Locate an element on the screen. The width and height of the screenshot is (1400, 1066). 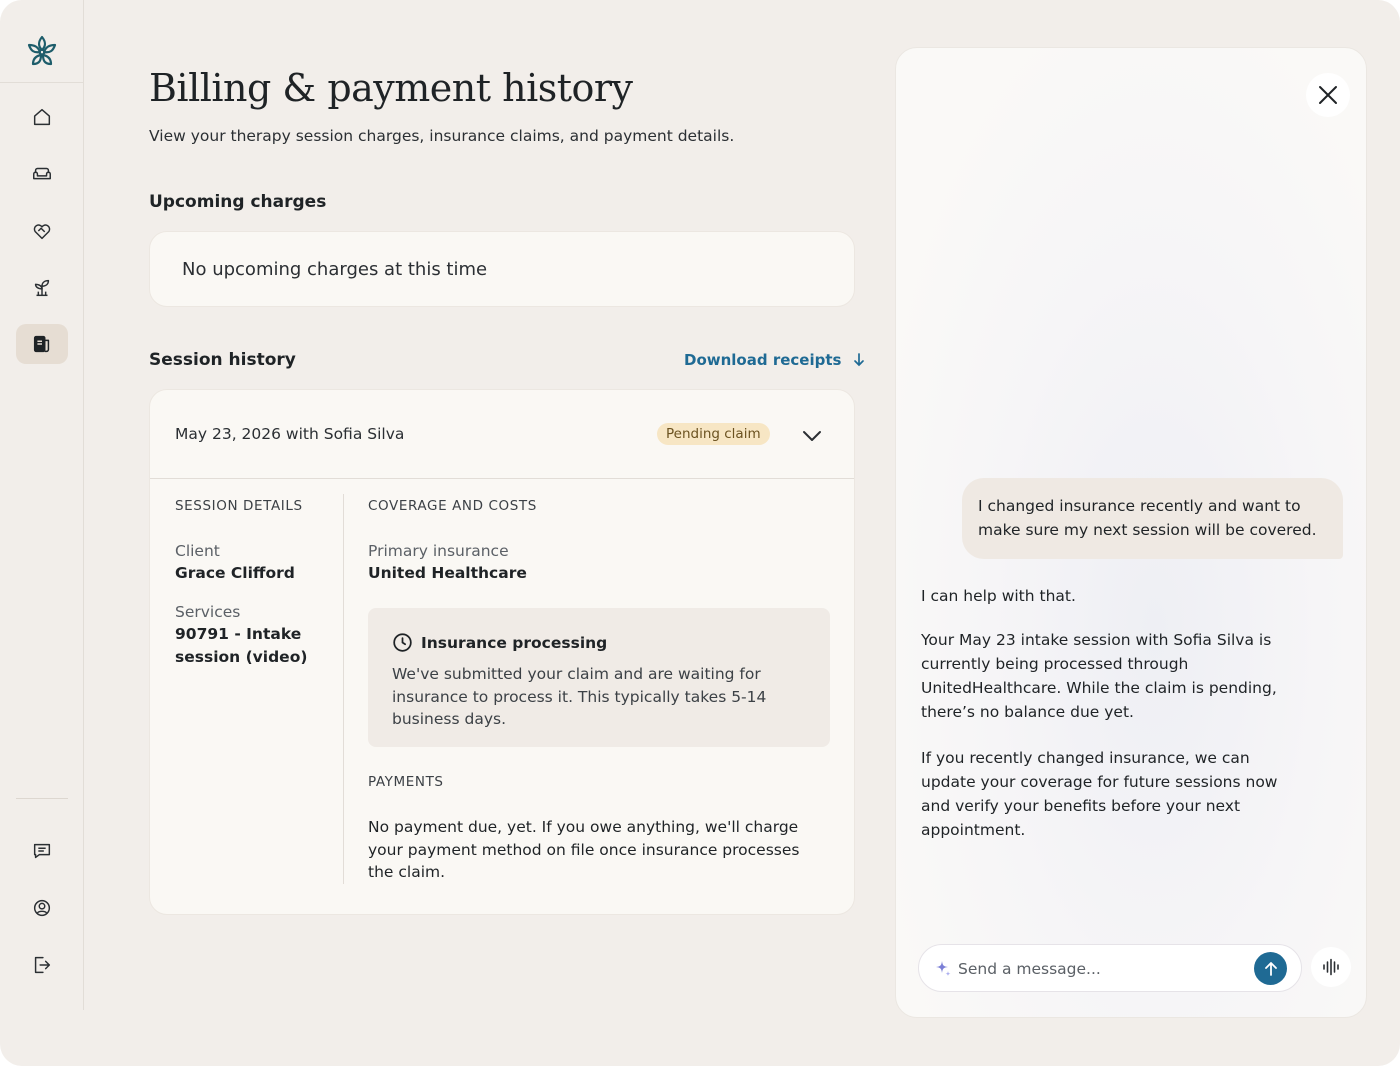
logout-icon is located at coordinates (42, 965).